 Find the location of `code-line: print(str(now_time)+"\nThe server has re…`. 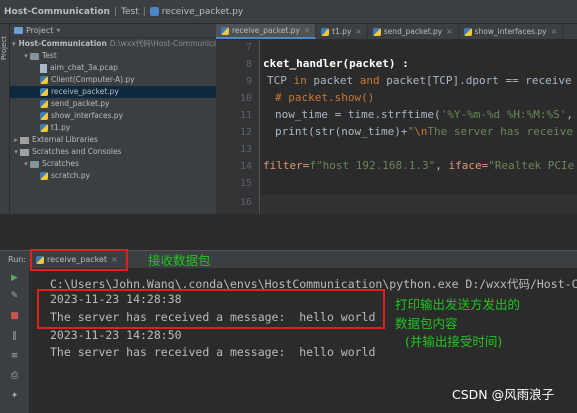

code-line: print(str(now_time)+"\nThe server has re… is located at coordinates (424, 131).